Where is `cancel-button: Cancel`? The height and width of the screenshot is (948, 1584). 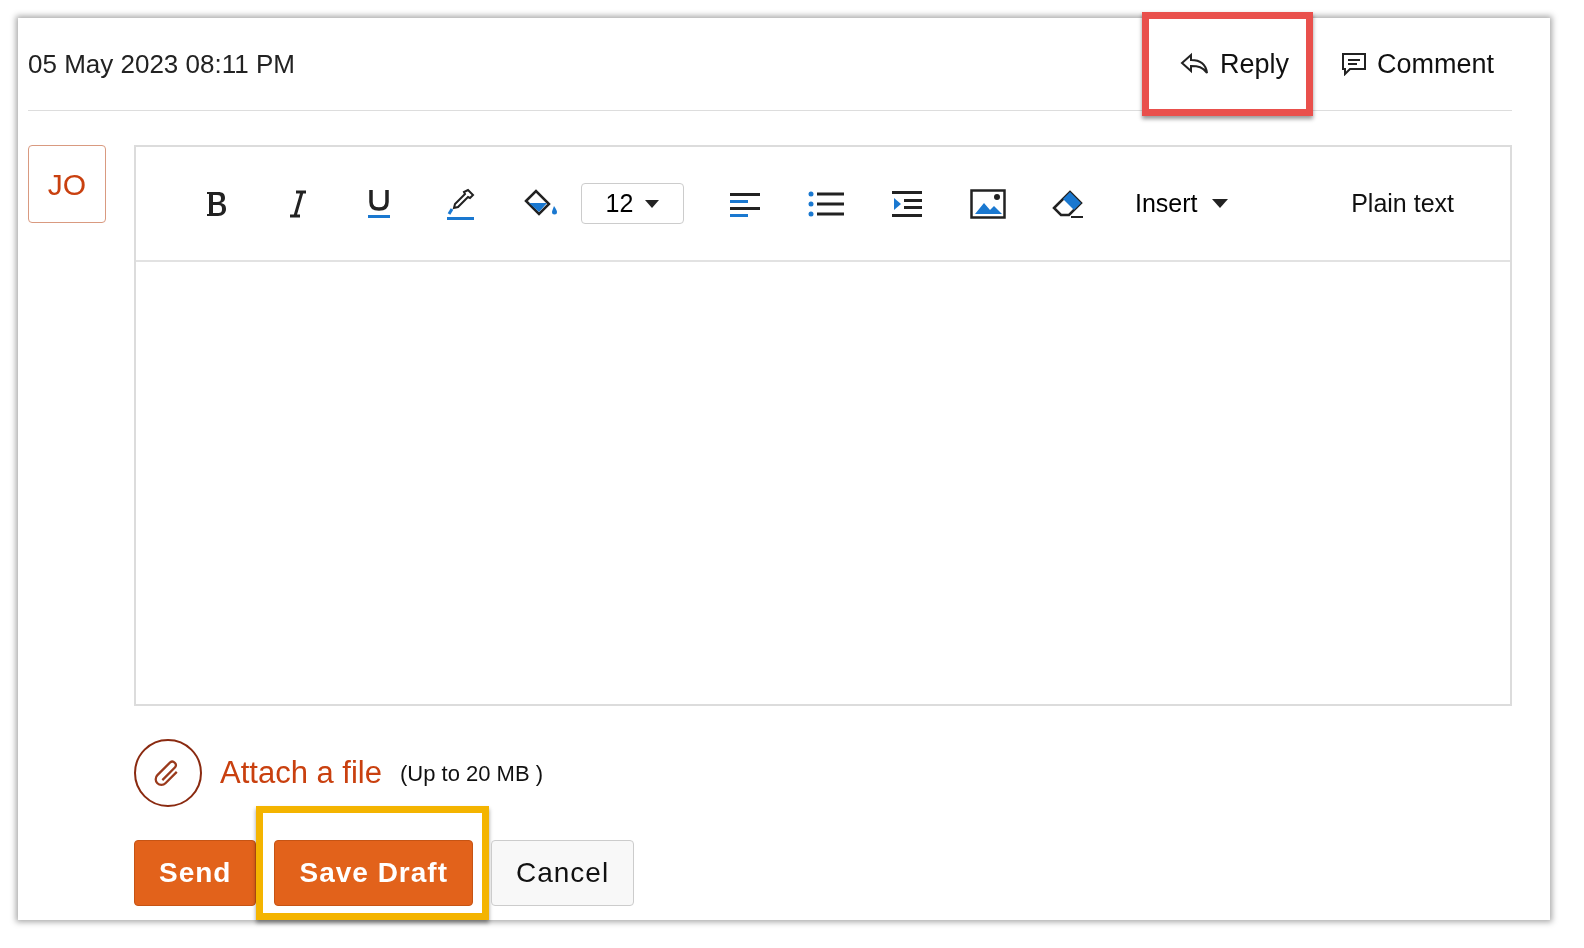 cancel-button: Cancel is located at coordinates (563, 873).